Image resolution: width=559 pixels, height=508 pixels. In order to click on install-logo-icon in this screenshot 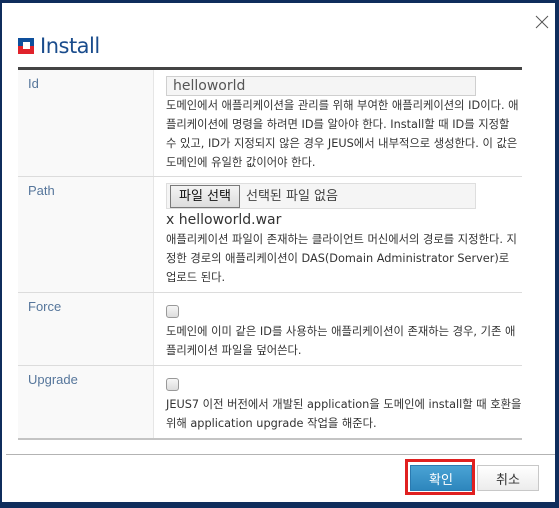, I will do `click(26, 46)`.